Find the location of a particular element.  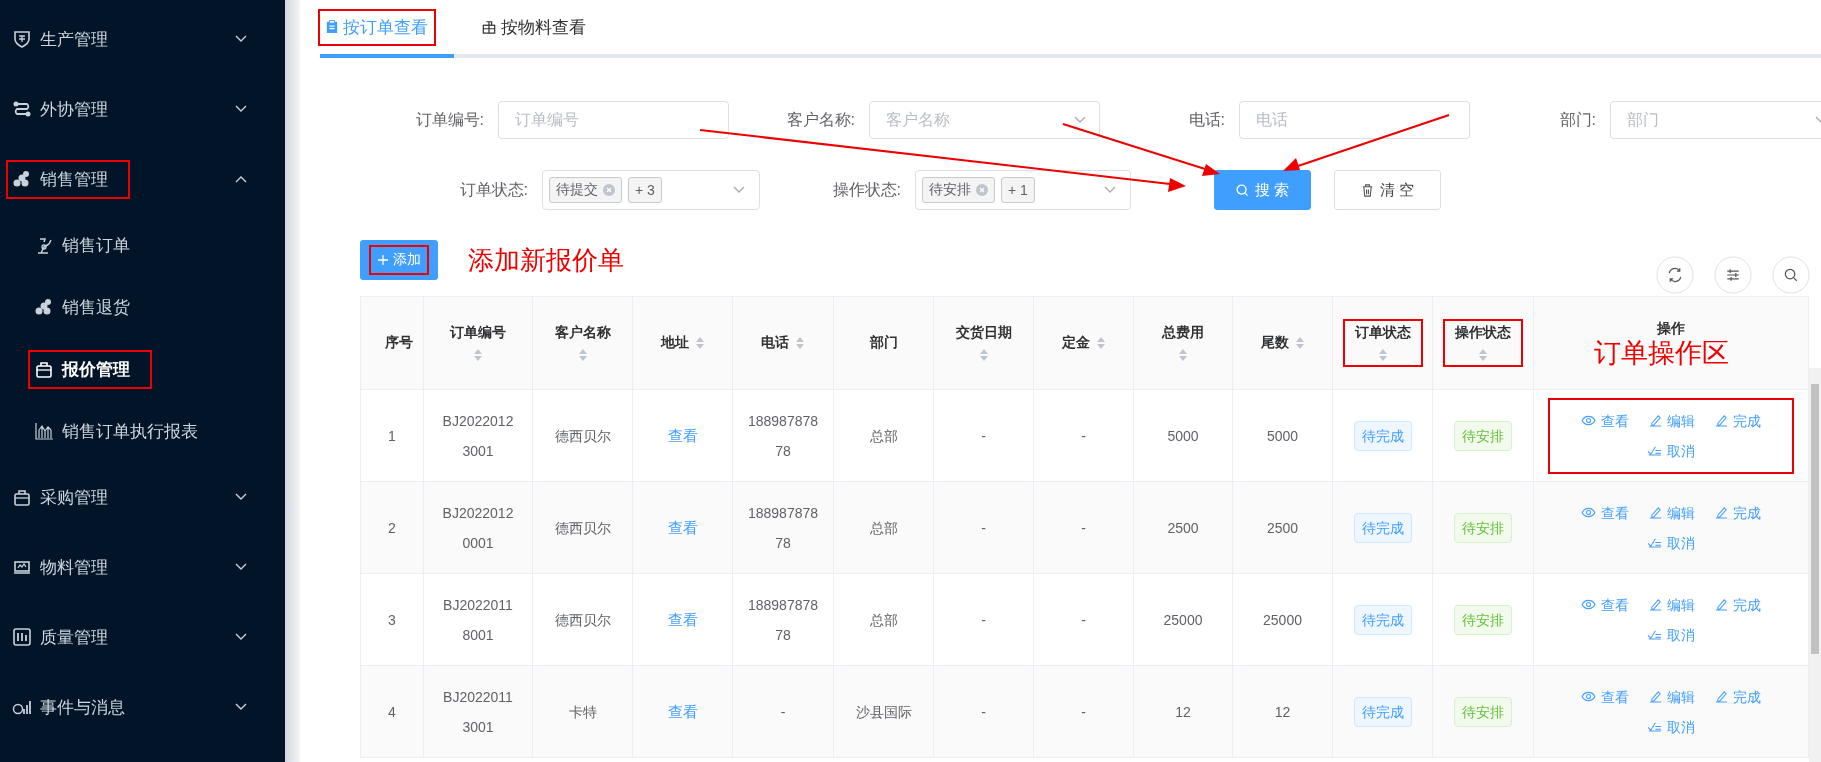

rolls-icon is located at coordinates (44, 307).